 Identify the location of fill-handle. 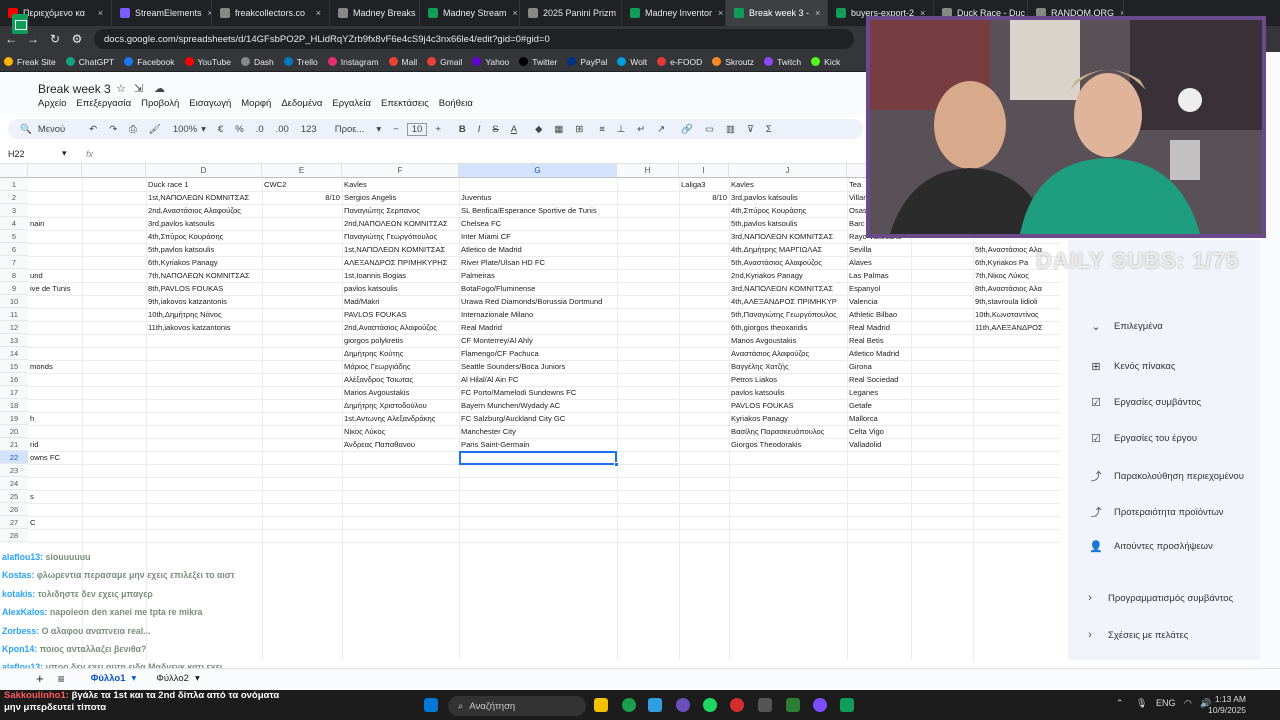
(616, 464).